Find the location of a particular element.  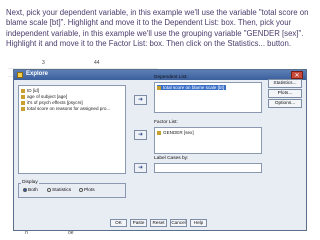

list-item: it's of psych effects [psycrs] is located at coordinates (52, 102).